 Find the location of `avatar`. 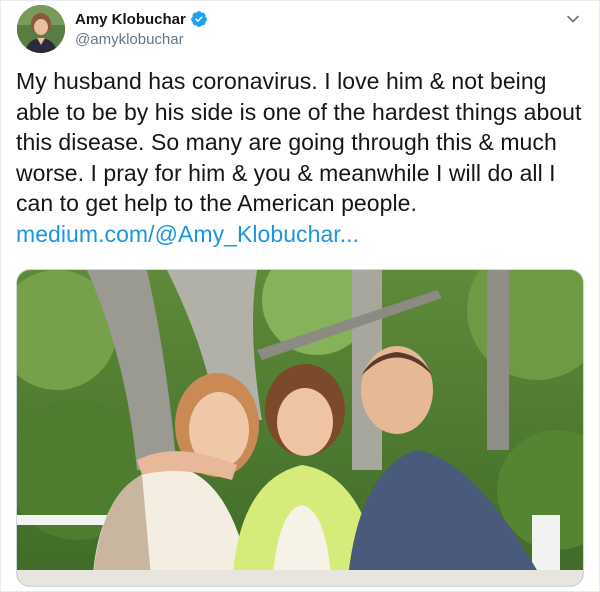

avatar is located at coordinates (41, 29).